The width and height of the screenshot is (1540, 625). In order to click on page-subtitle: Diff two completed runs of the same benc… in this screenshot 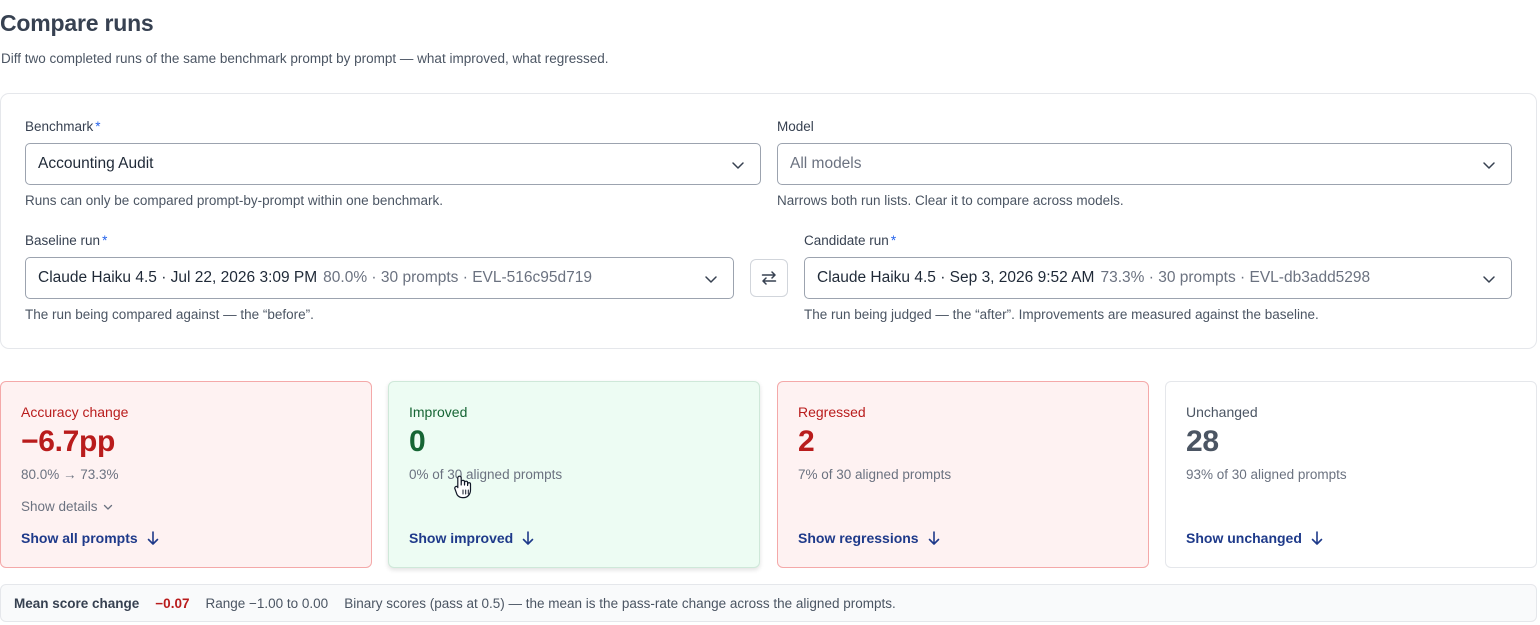, I will do `click(305, 58)`.